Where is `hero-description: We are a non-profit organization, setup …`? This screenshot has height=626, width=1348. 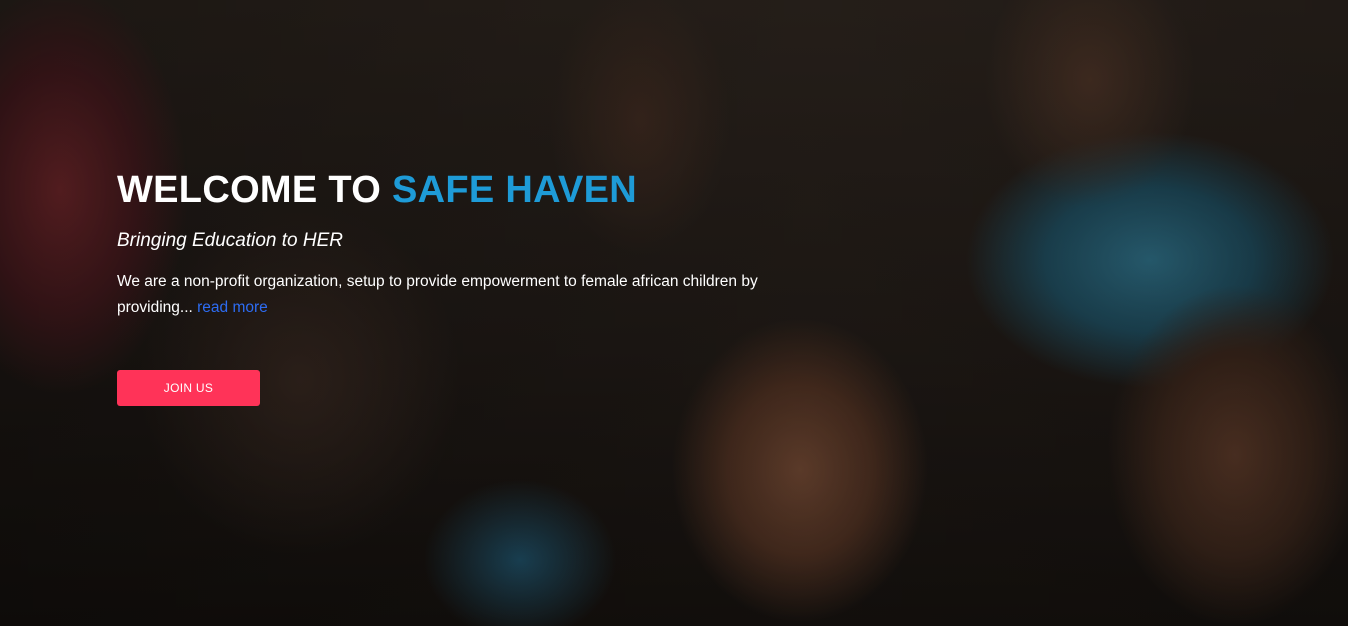 hero-description: We are a non-profit organization, setup … is located at coordinates (447, 295).